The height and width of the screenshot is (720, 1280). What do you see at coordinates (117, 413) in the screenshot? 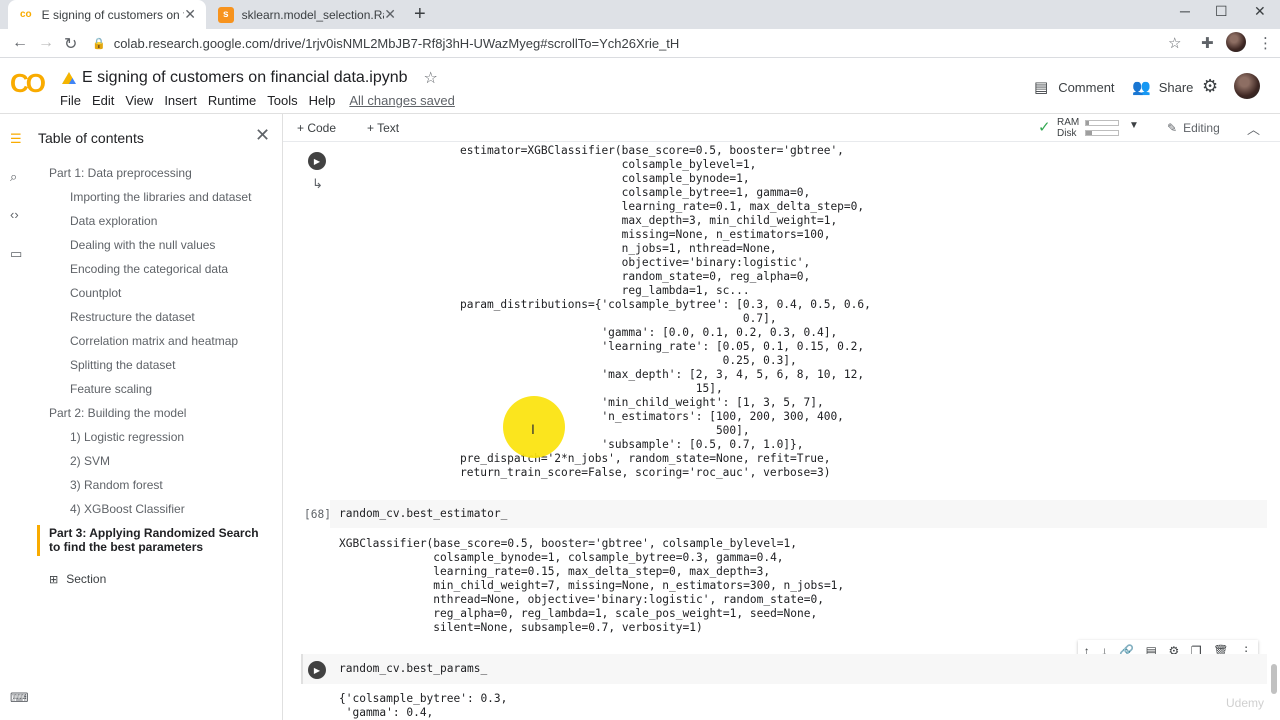
I see `toc-item-part2: Part 2: Building the model` at bounding box center [117, 413].